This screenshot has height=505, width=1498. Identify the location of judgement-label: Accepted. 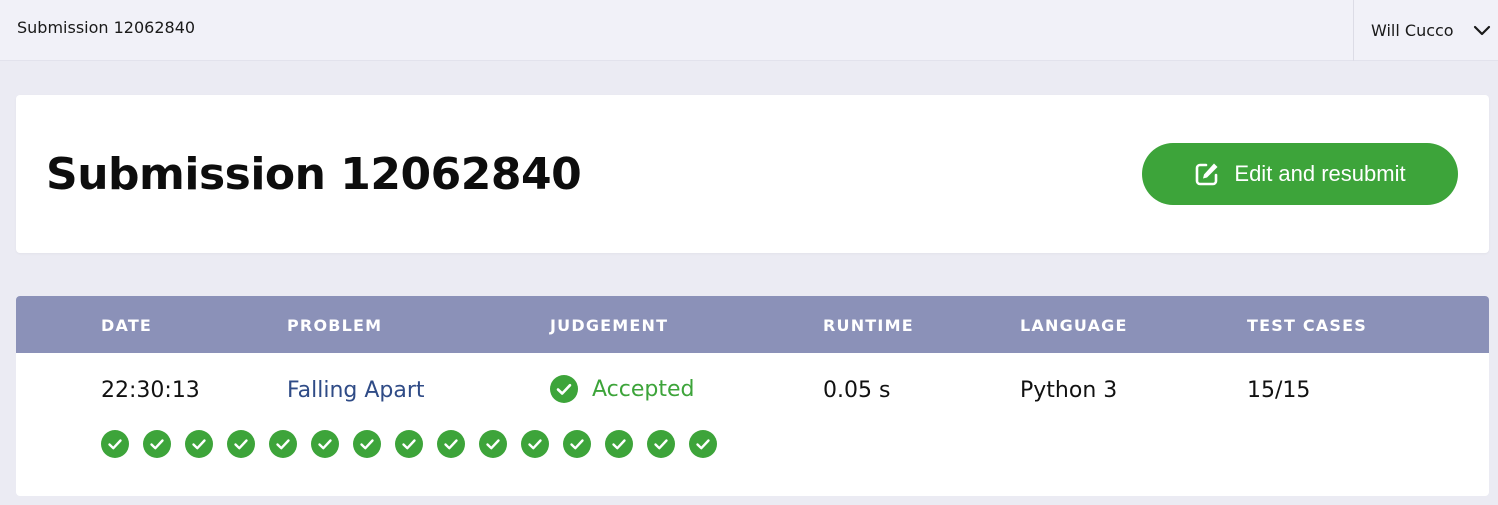
(643, 389).